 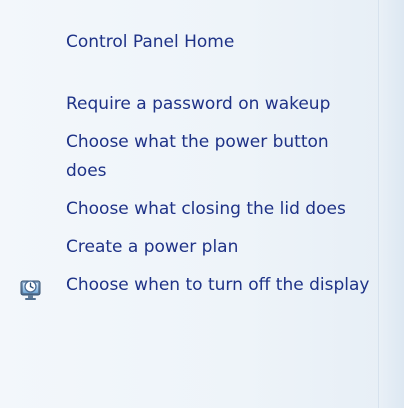 I want to click on control-panel-home-label: Control Panel Home, so click(x=150, y=42).